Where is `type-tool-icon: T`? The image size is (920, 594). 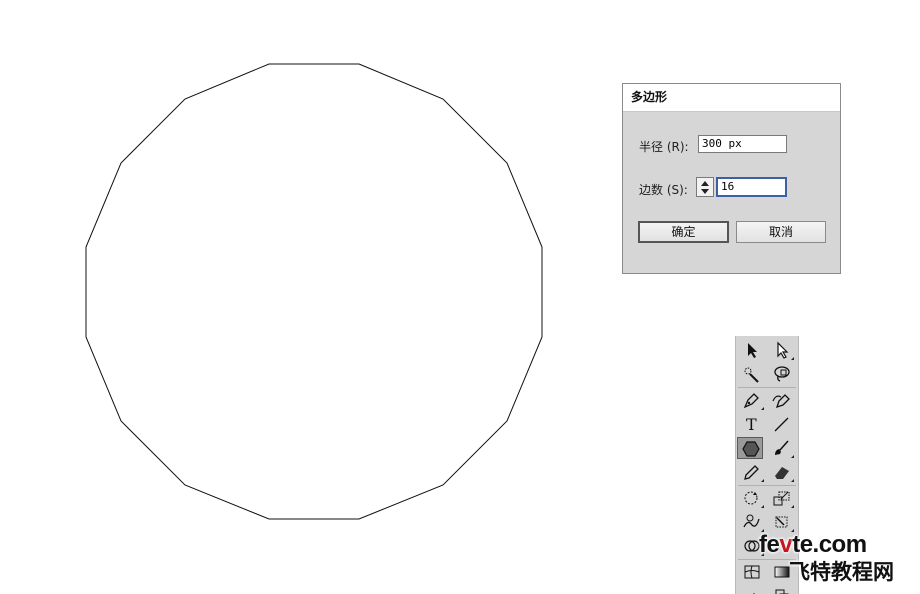 type-tool-icon: T is located at coordinates (752, 424).